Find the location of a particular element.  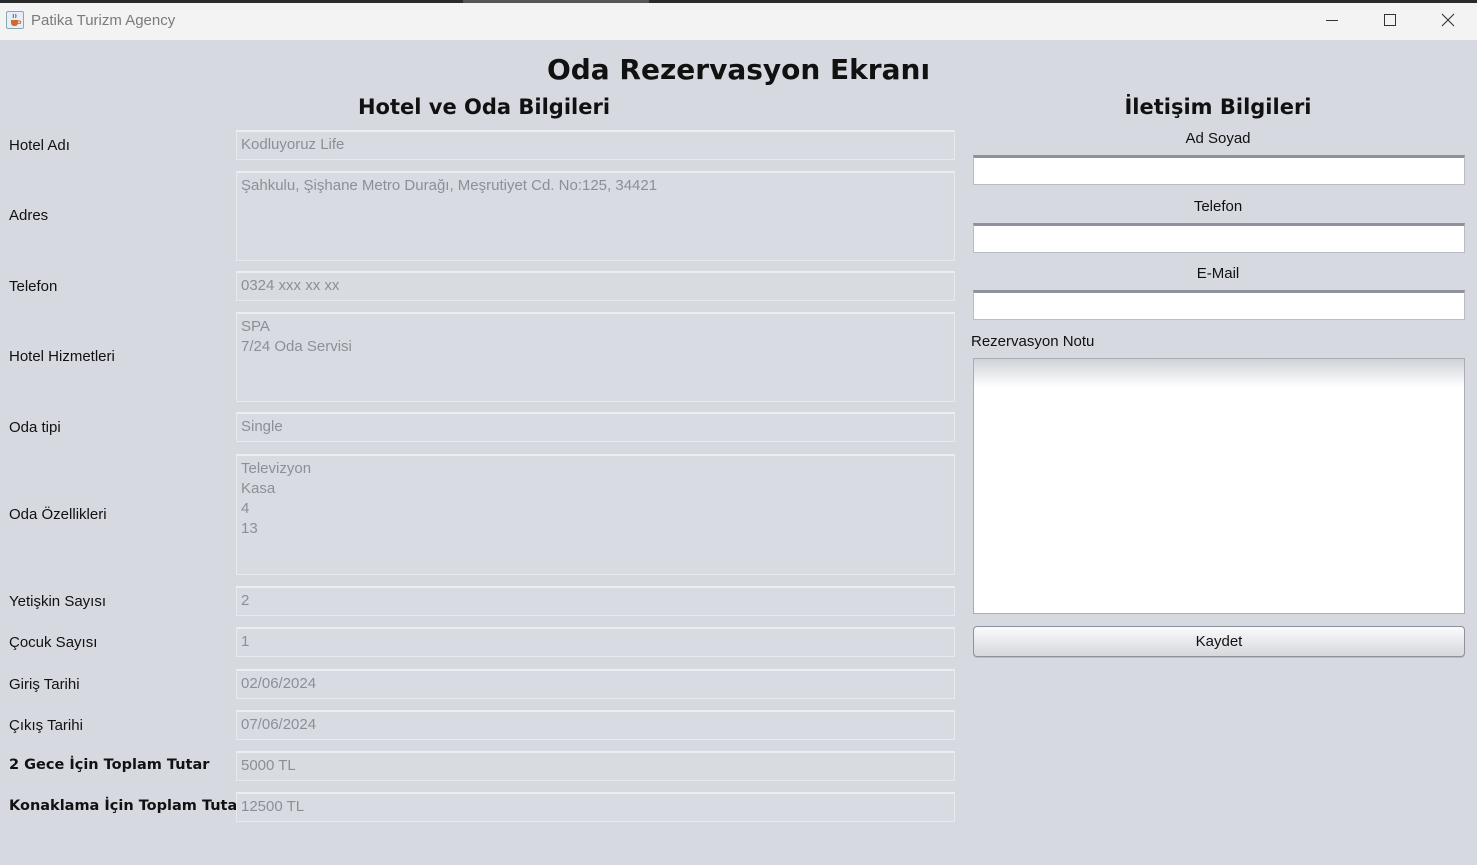

stay-total-field: 12500 TL is located at coordinates (595, 807).